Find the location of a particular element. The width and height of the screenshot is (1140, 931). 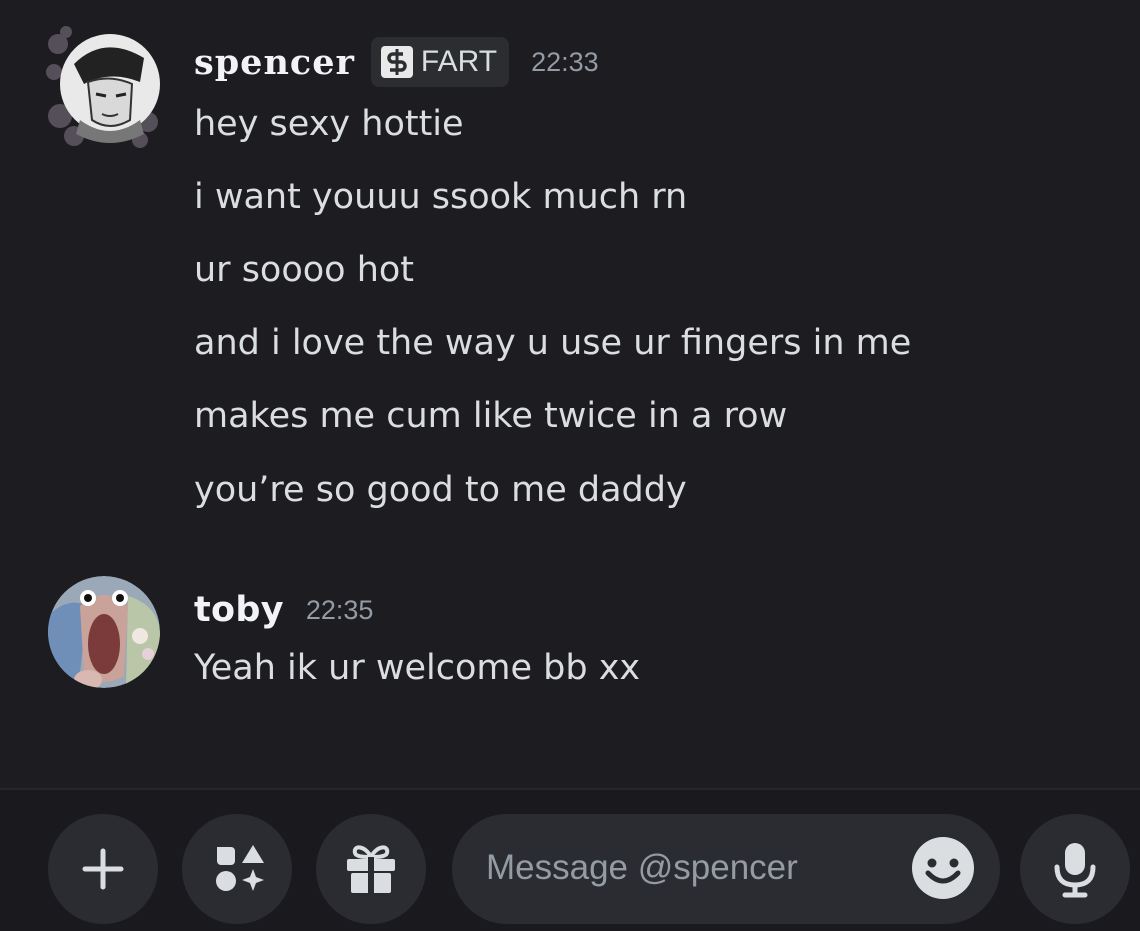

voice-message-button is located at coordinates (1075, 869).